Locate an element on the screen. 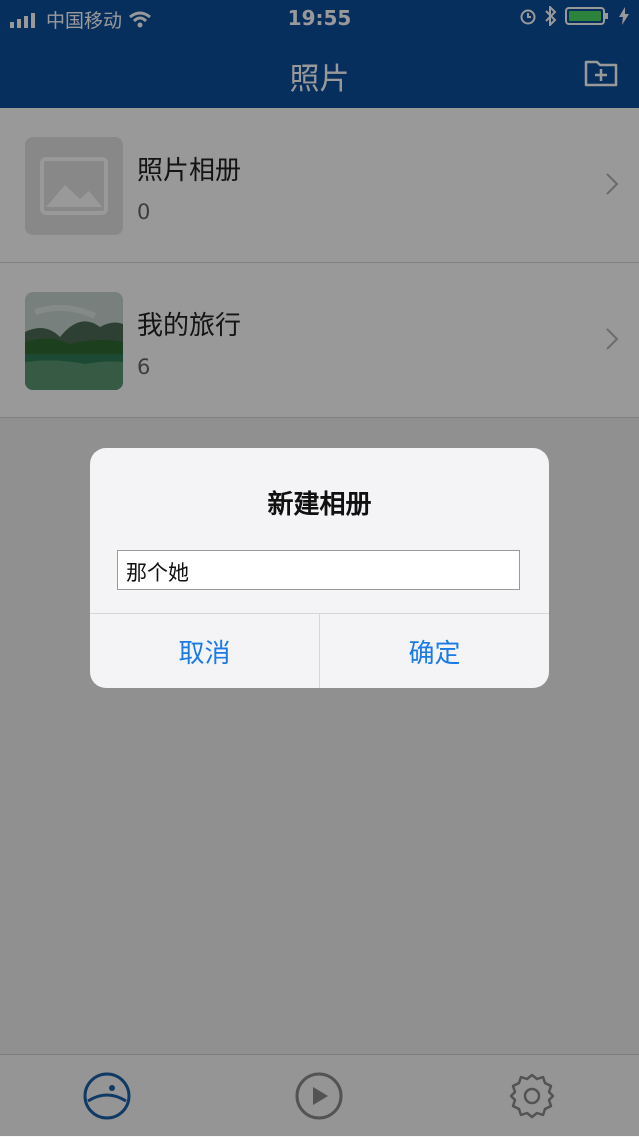  dialog-title: 新建相册 is located at coordinates (319, 505).